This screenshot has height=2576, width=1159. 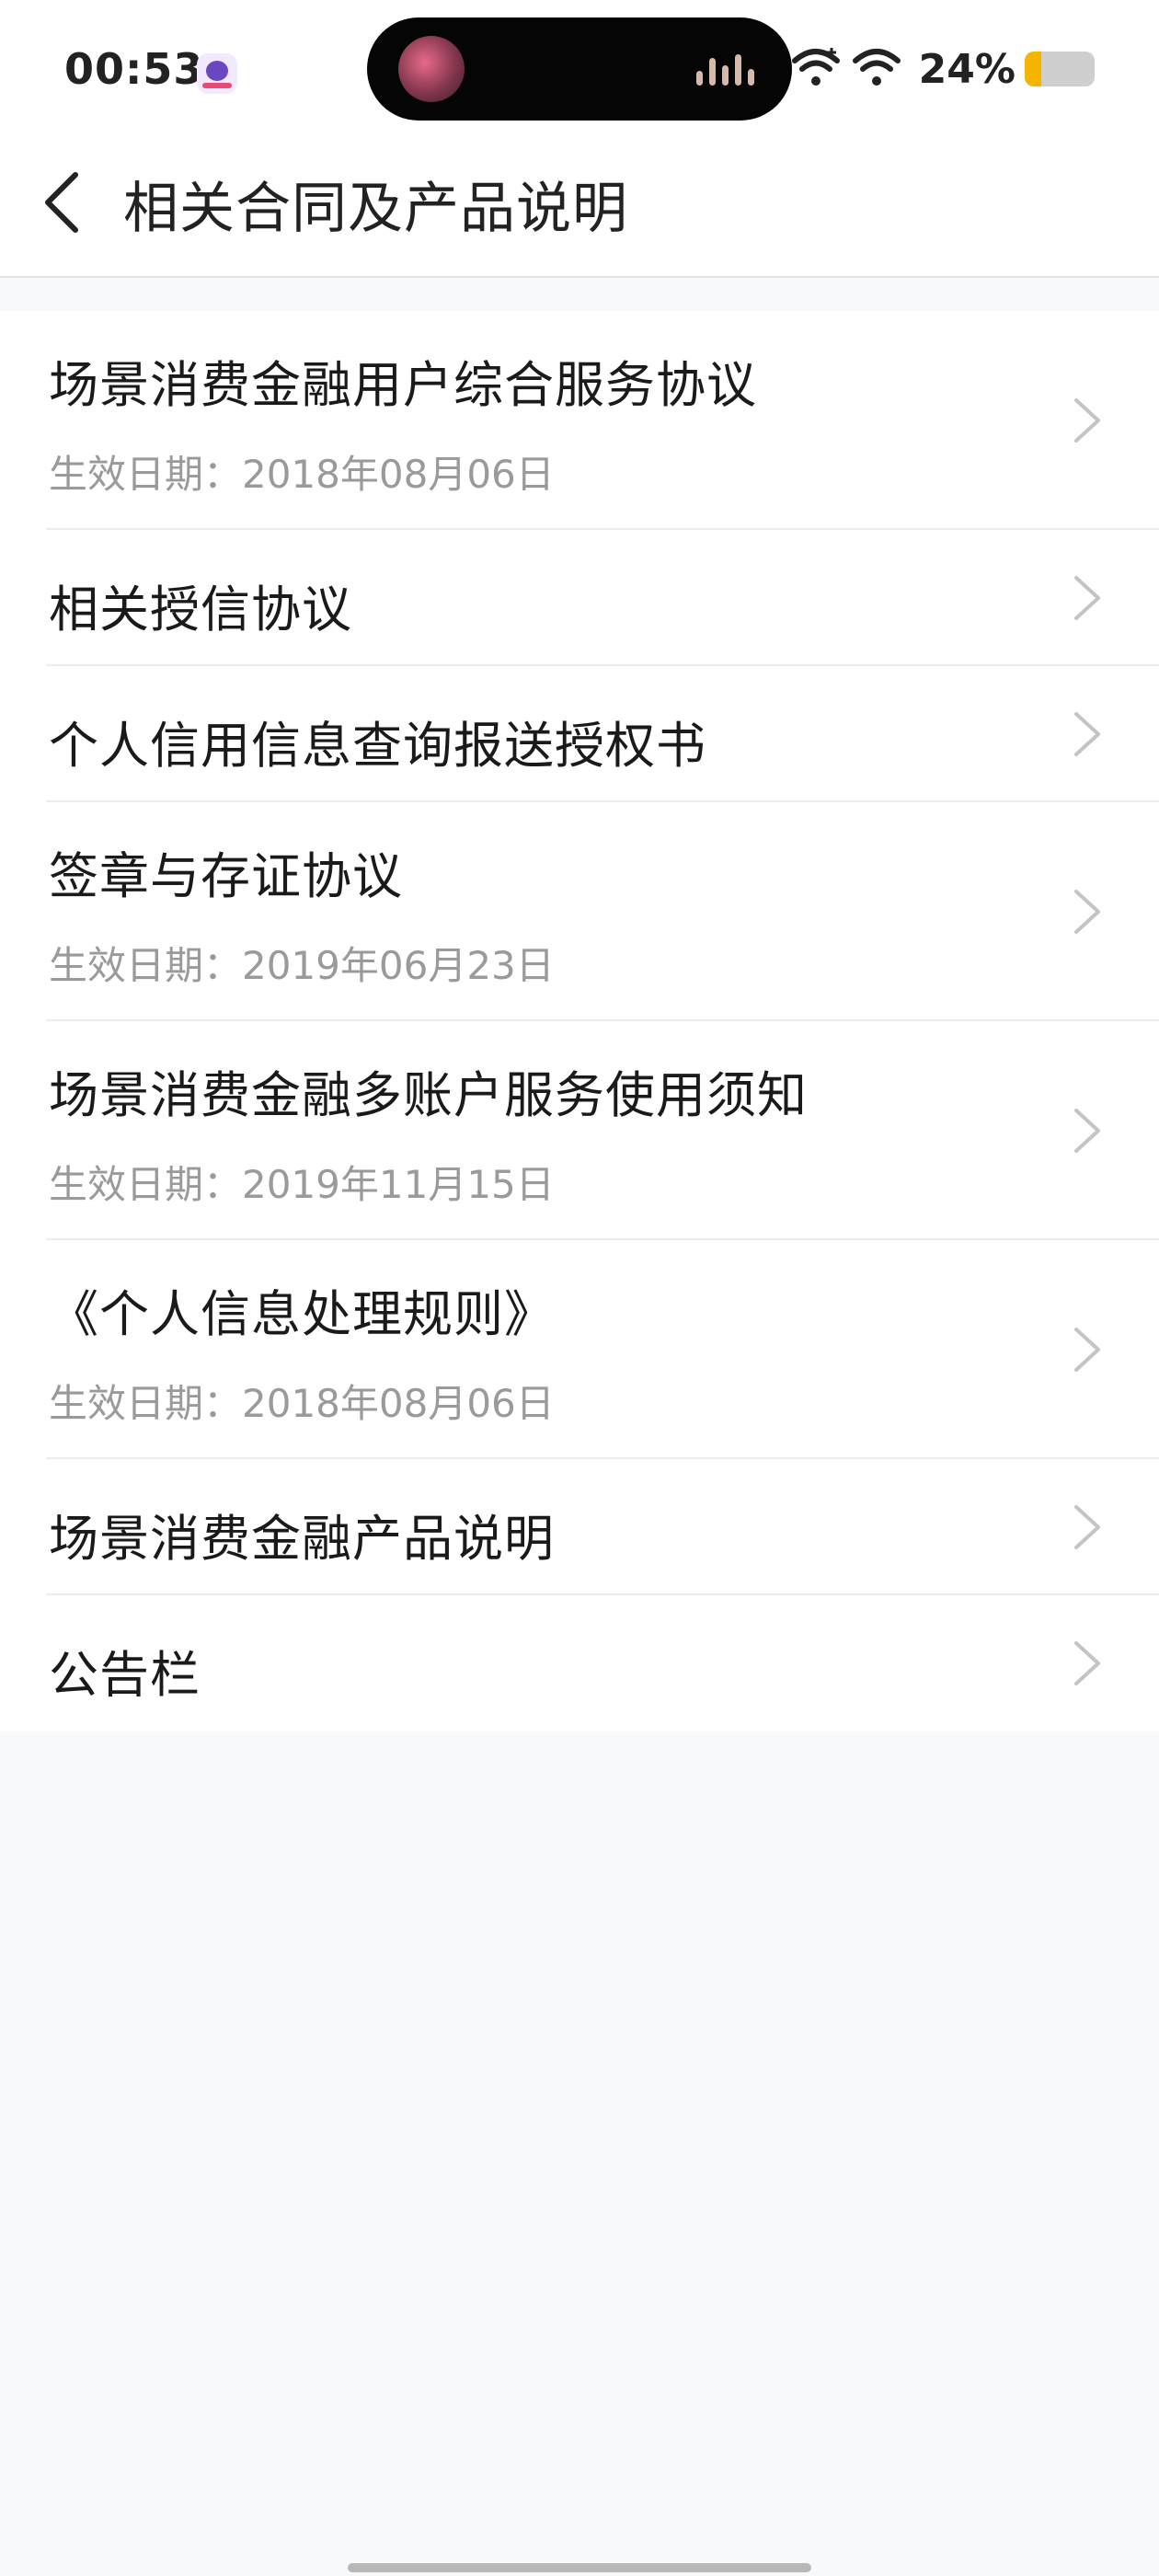 What do you see at coordinates (1060, 69) in the screenshot?
I see `battery-icon` at bounding box center [1060, 69].